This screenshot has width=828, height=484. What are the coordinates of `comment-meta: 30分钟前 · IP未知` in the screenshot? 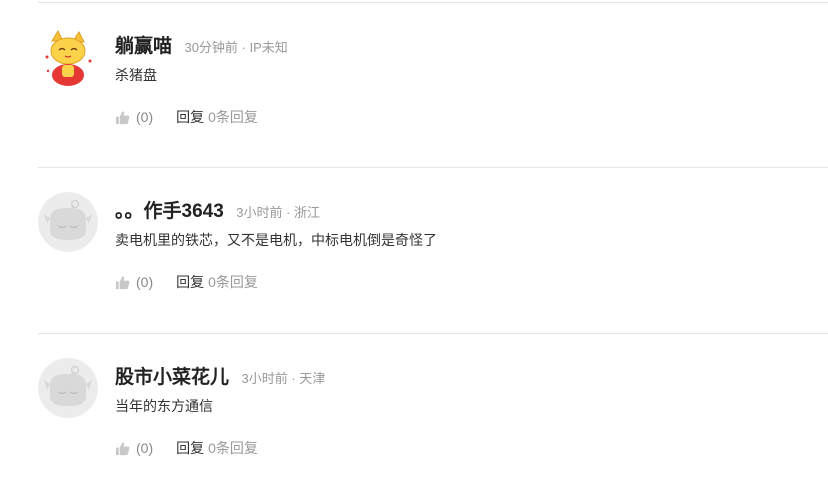 It's located at (236, 47).